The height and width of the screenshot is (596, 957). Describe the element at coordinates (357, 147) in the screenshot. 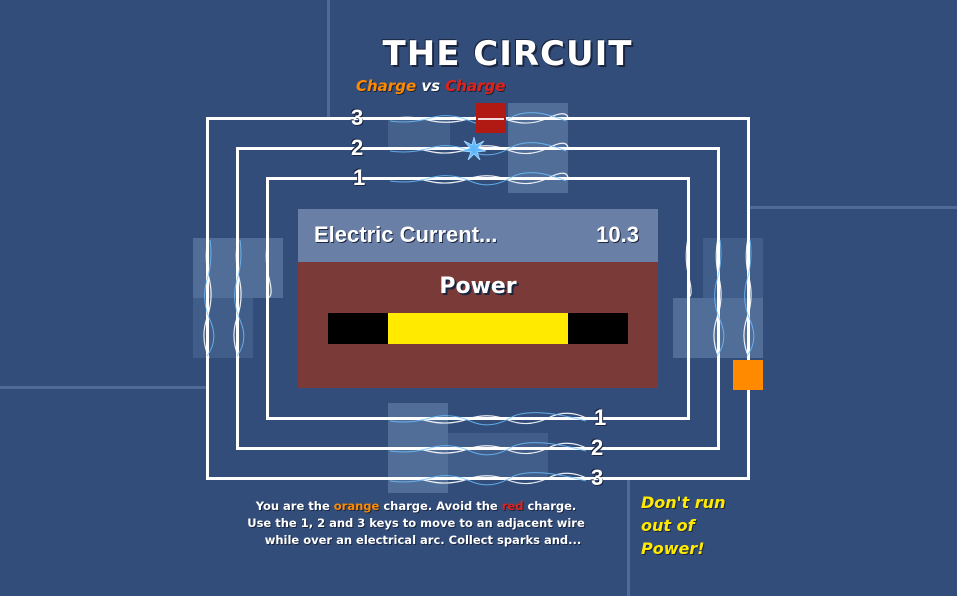

I see `wire-label-top-2: 2` at that location.